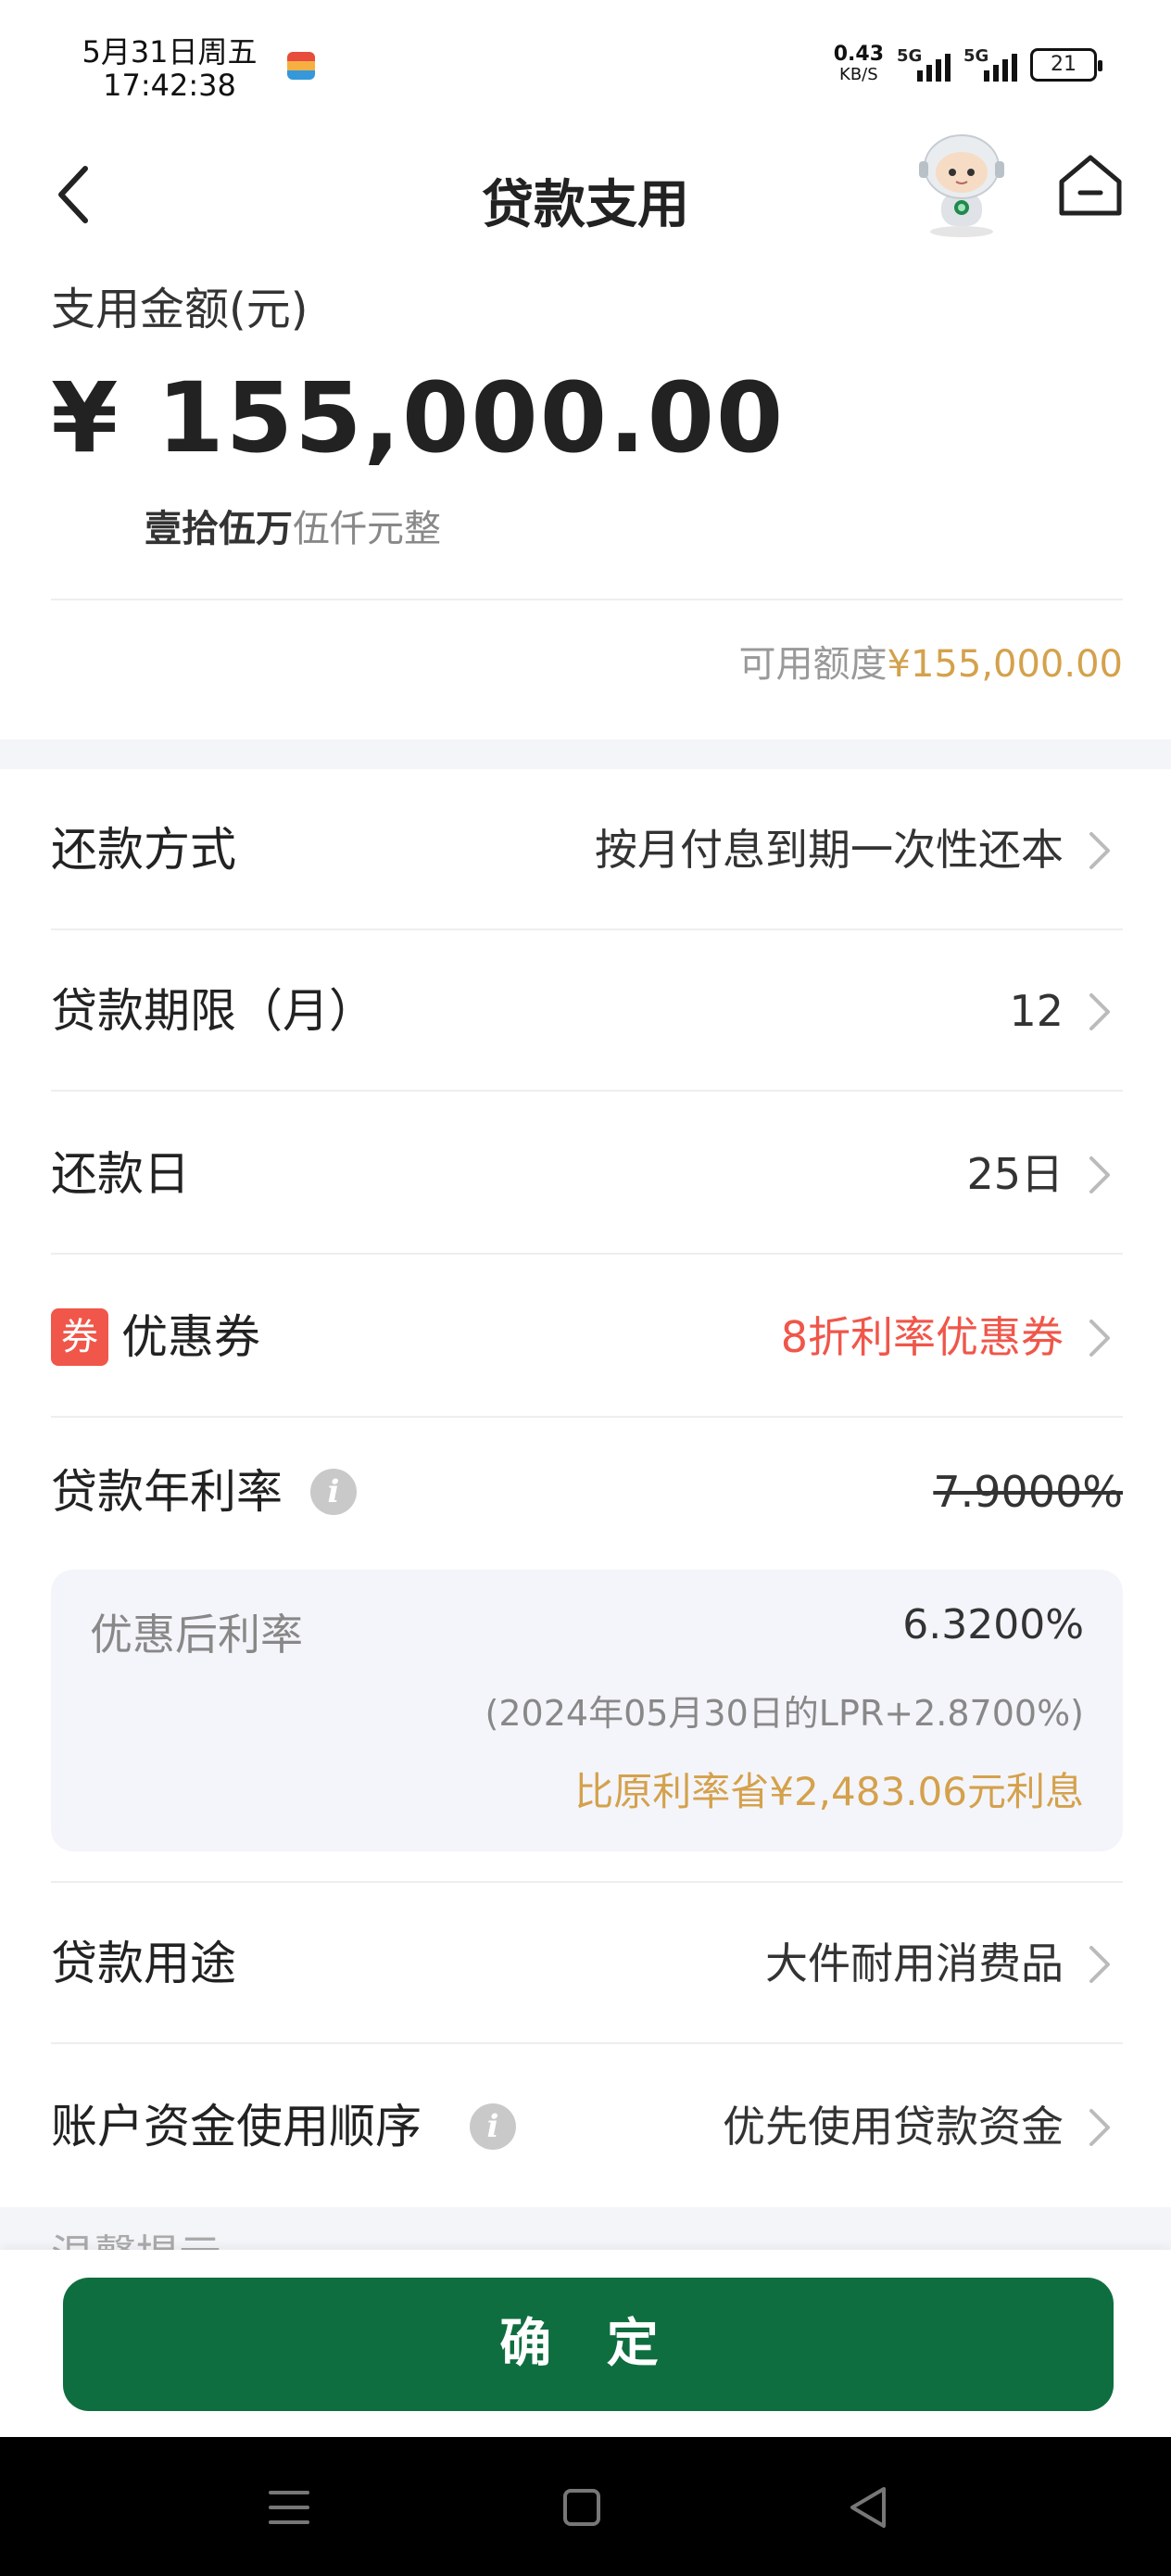 The height and width of the screenshot is (2576, 1171). I want to click on amount-value: ¥155,000.00, so click(418, 417).